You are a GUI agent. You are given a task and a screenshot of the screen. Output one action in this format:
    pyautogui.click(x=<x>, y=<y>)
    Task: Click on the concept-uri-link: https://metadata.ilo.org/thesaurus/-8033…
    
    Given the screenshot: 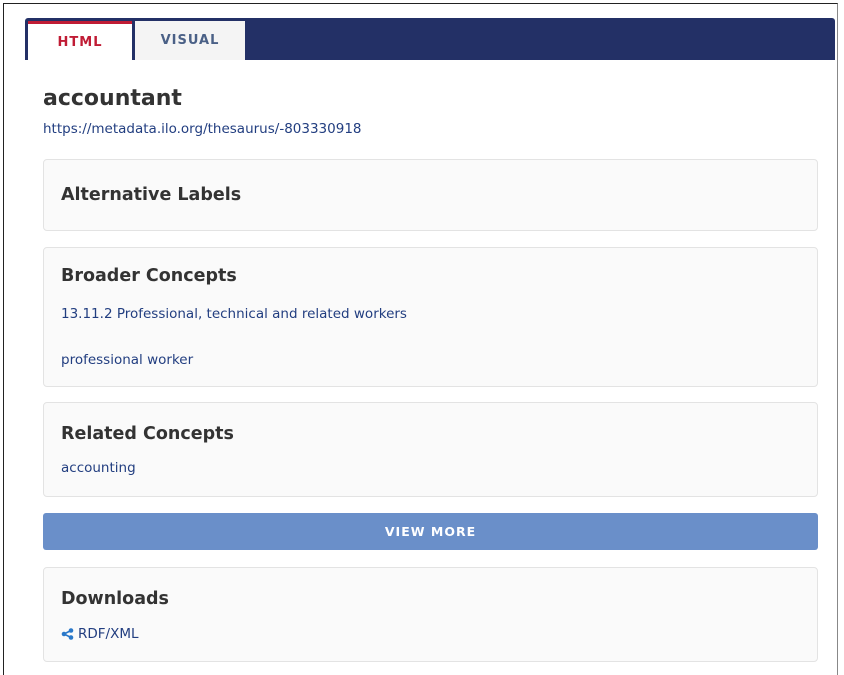 What is the action you would take?
    pyautogui.click(x=202, y=129)
    